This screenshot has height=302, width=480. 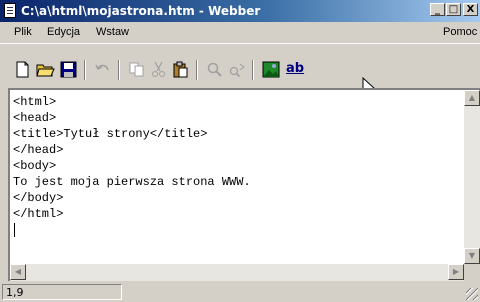 I want to click on title-bar: C:\a\html\mojastrona.htm - Webber _ □ X, so click(x=240, y=11).